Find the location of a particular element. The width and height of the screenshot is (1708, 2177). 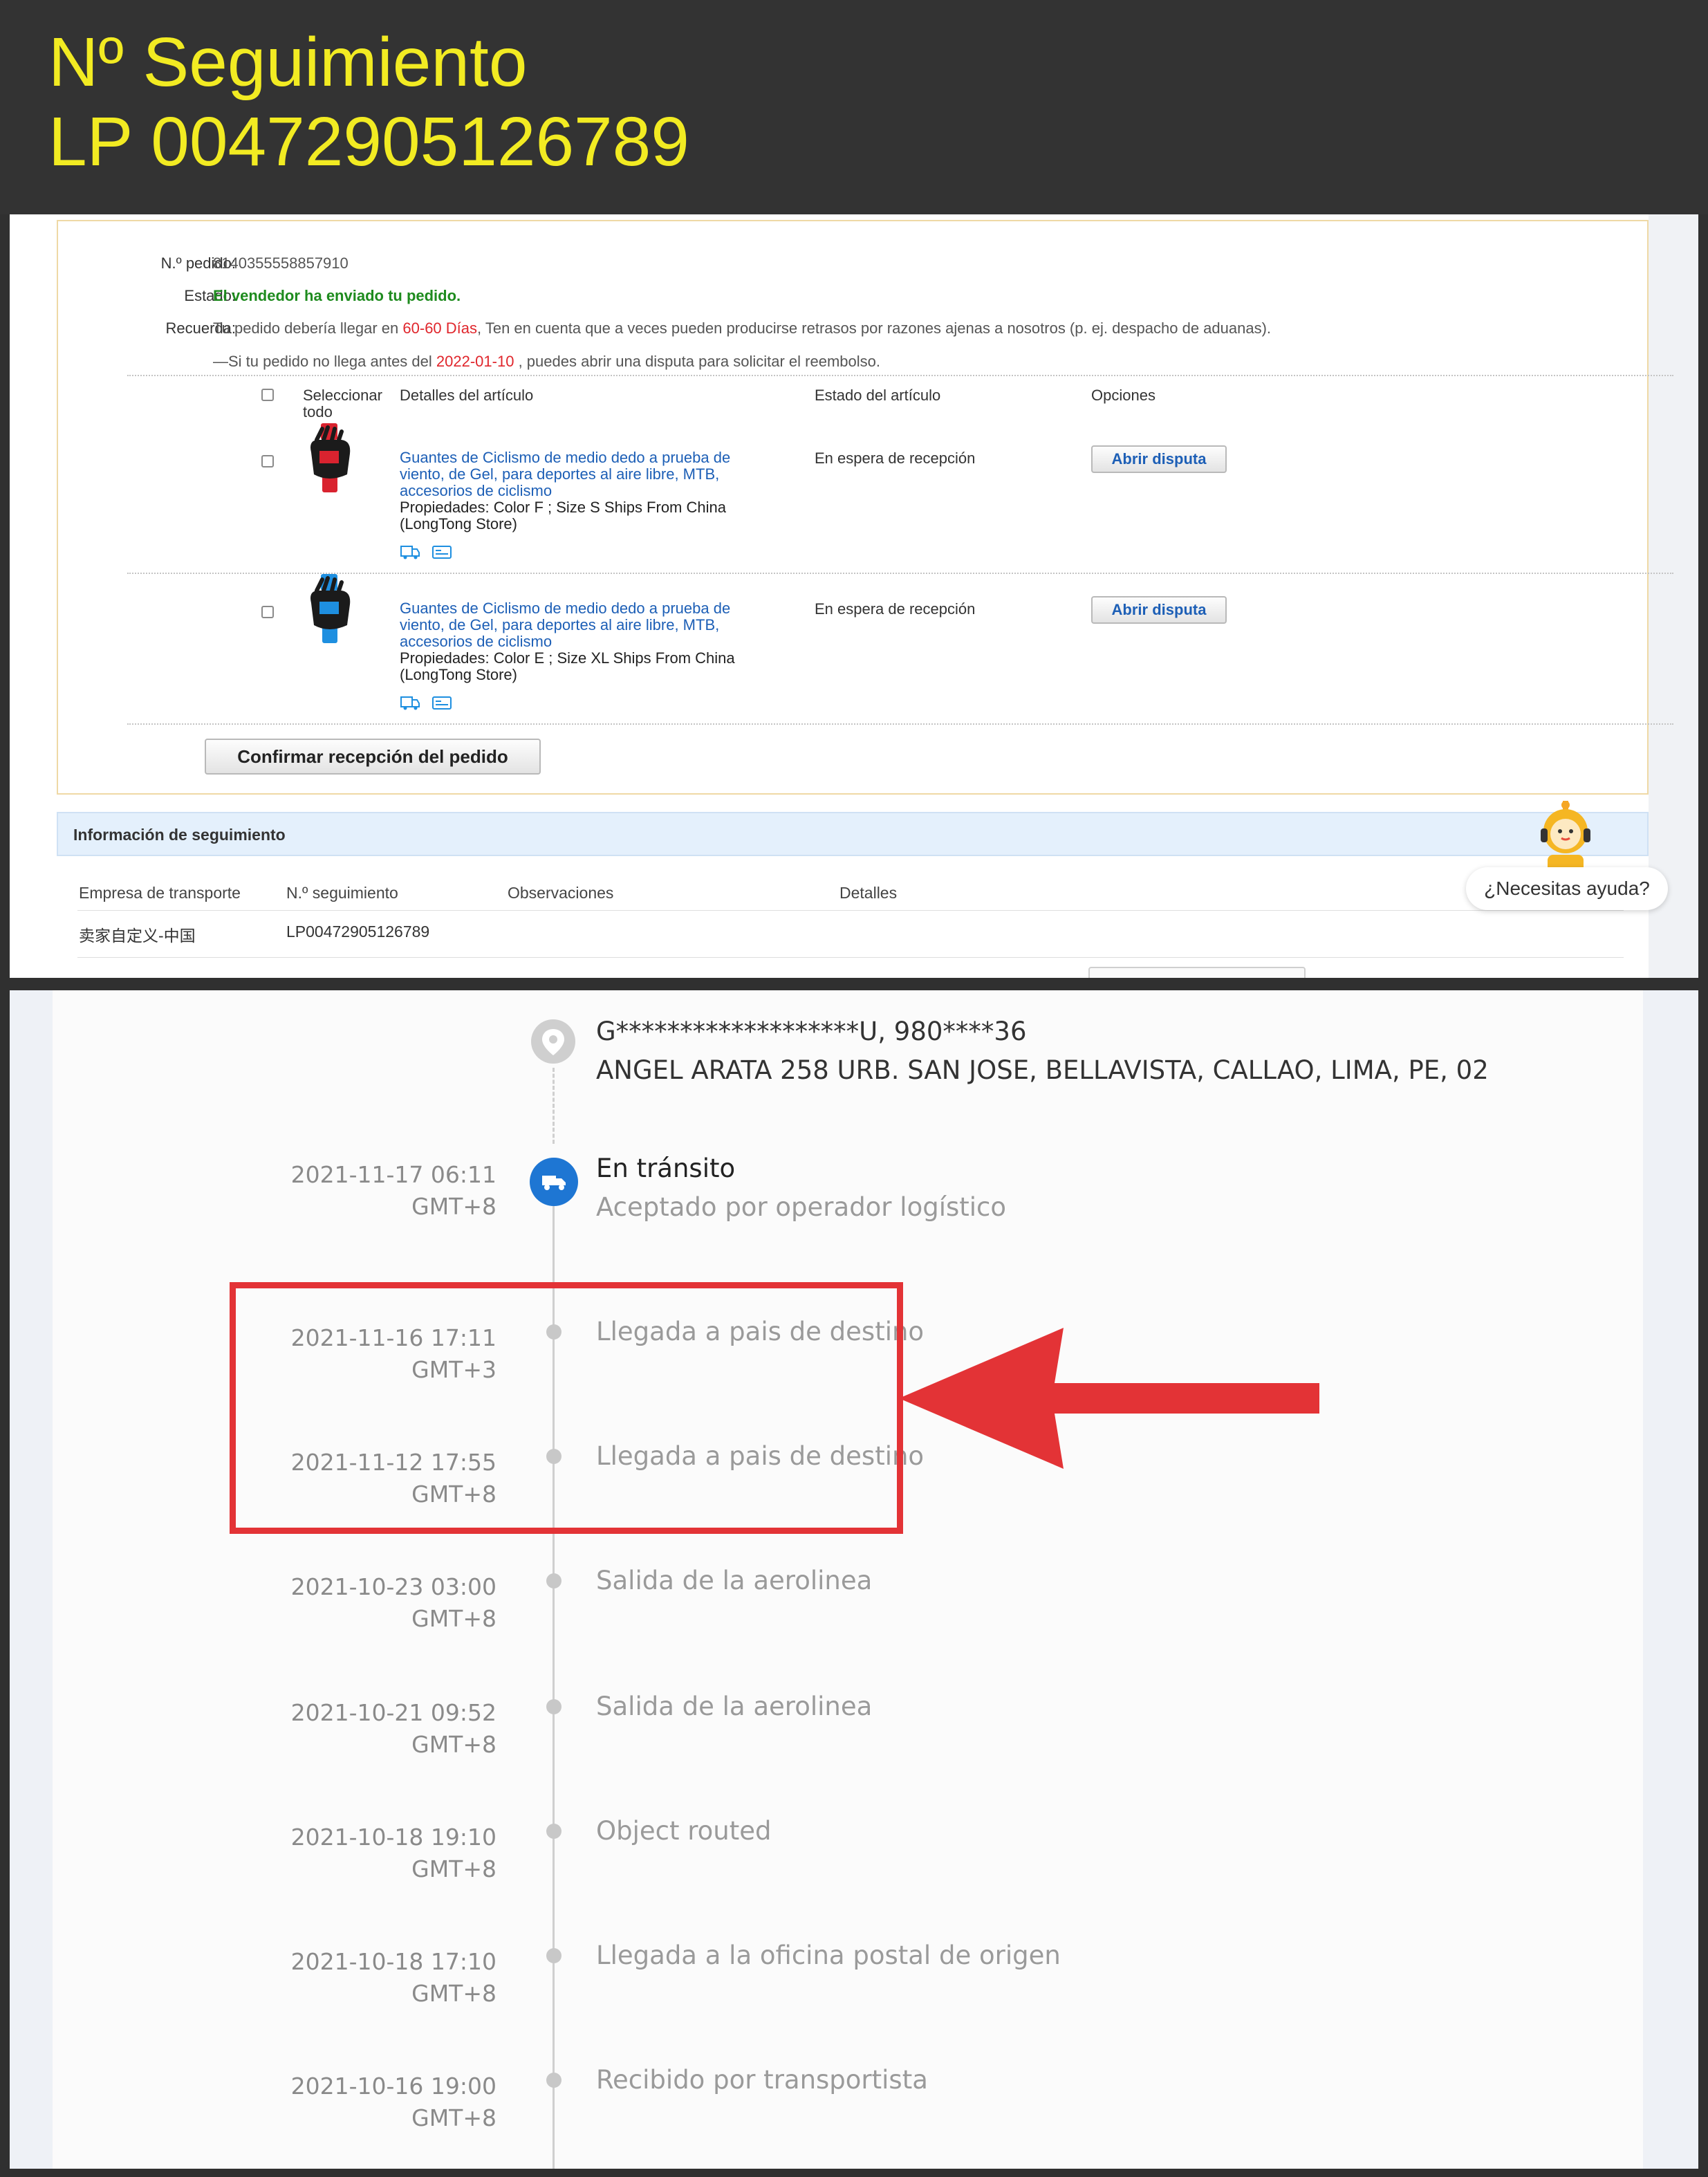

details-button is located at coordinates (1197, 972).